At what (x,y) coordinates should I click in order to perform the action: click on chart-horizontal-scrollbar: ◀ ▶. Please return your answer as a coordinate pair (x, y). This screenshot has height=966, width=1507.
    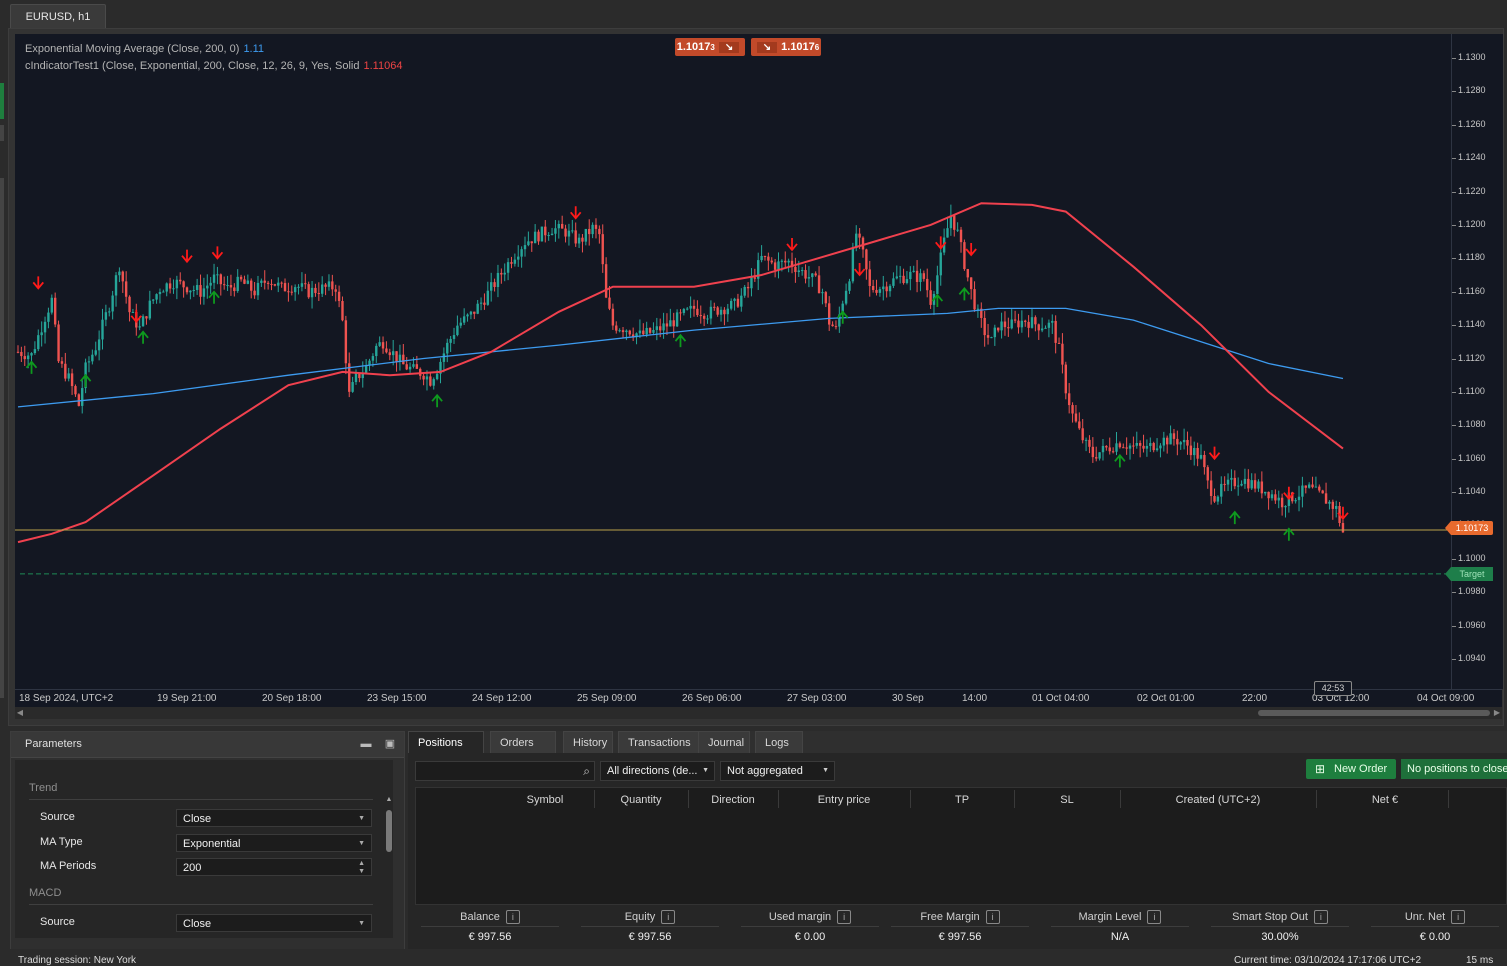
    Looking at the image, I should click on (758, 713).